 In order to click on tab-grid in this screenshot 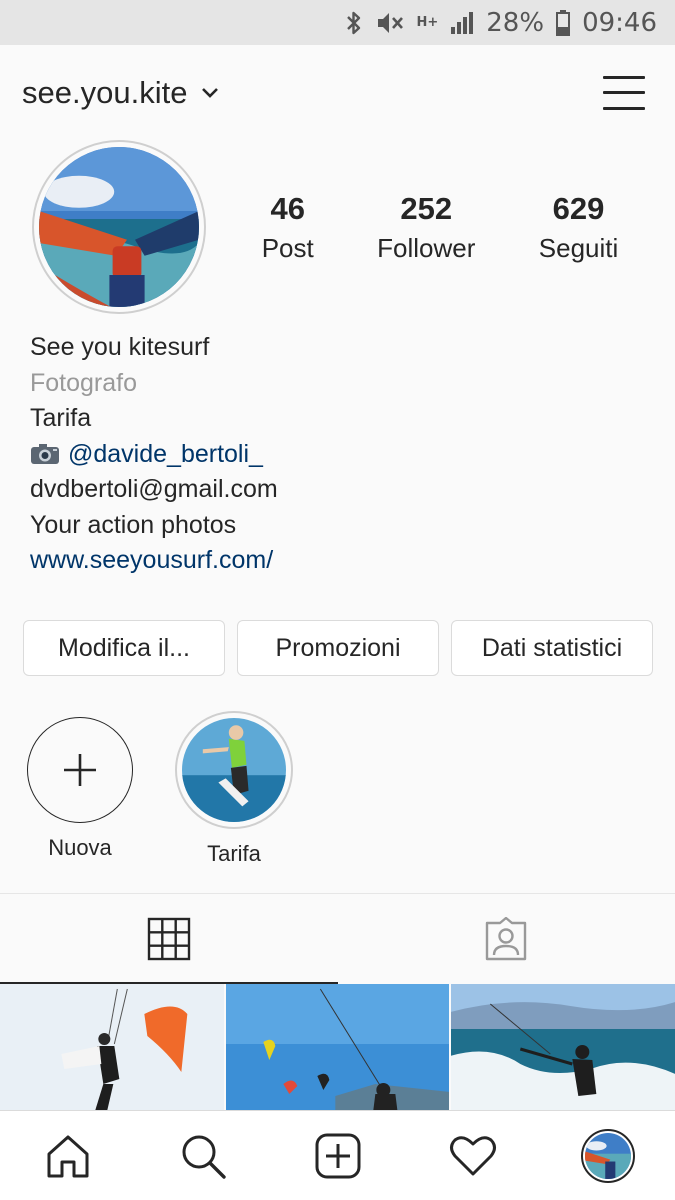, I will do `click(169, 939)`.